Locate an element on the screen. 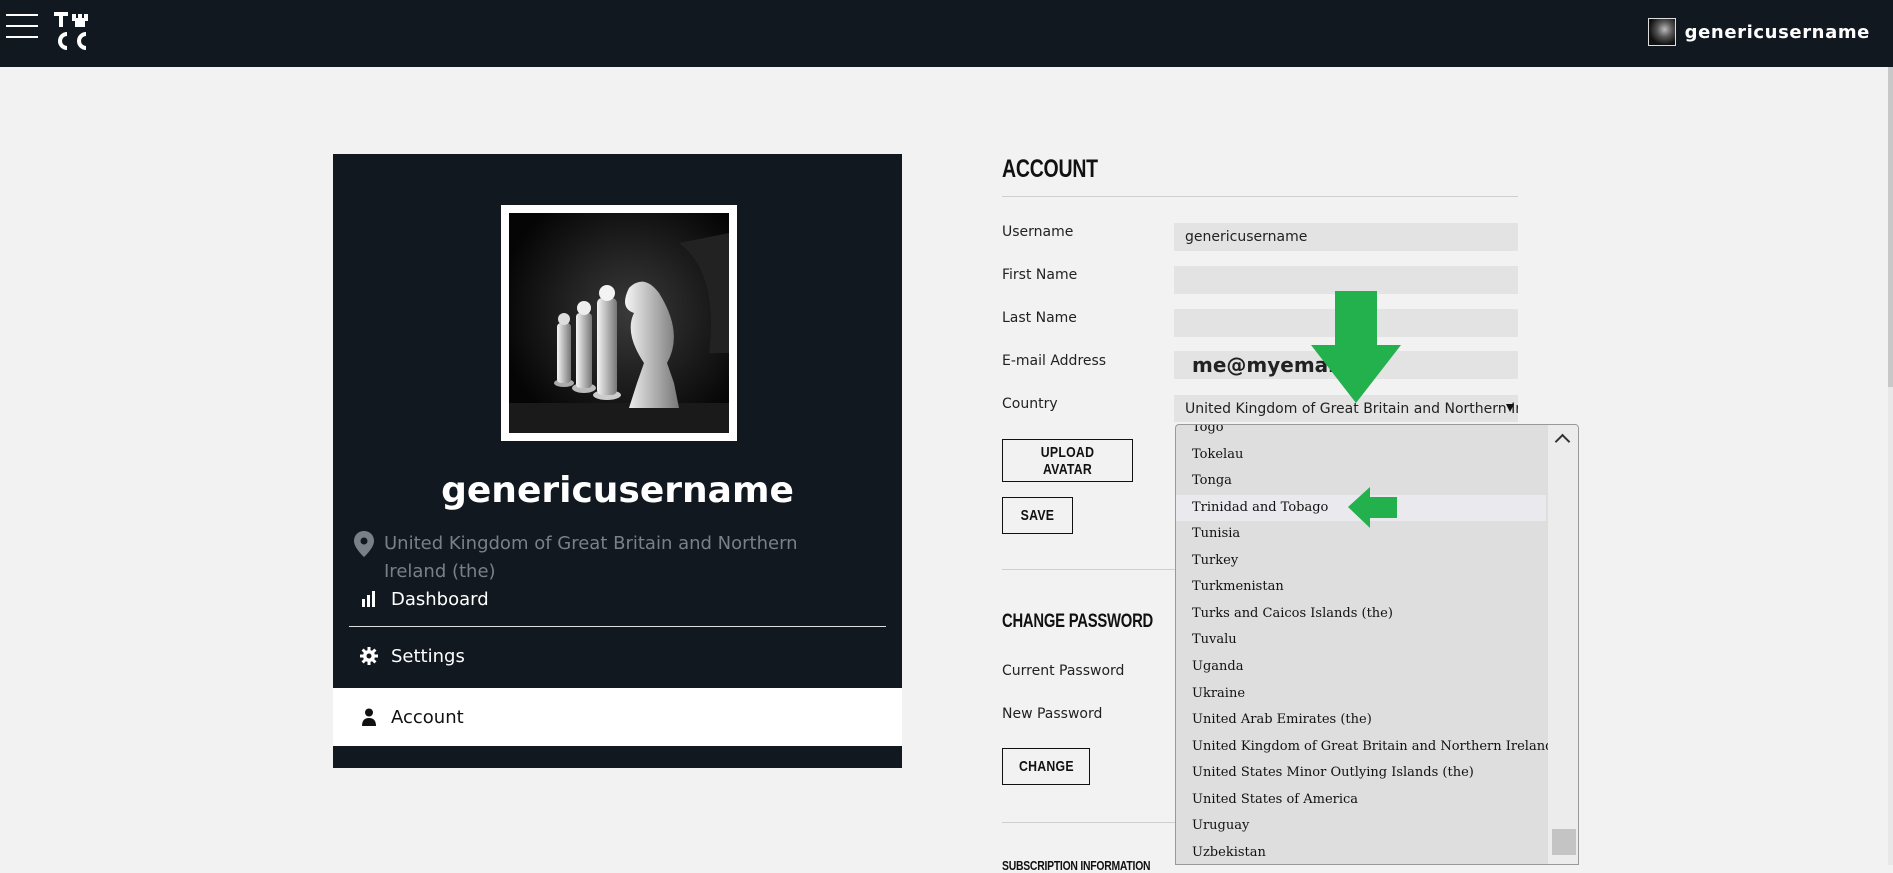 The height and width of the screenshot is (873, 1893). profile-username: genericusername is located at coordinates (617, 490).